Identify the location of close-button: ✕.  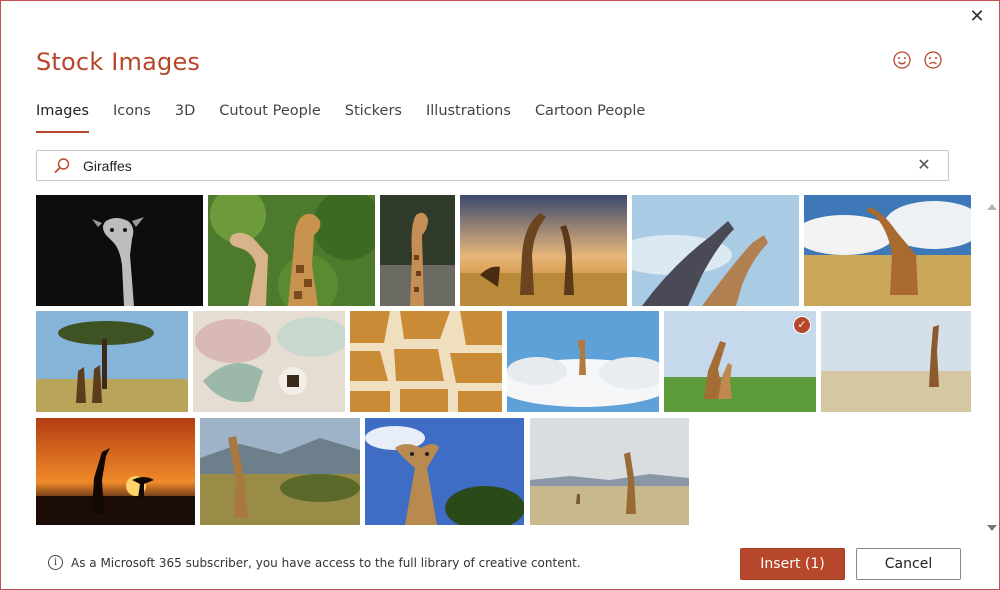
(977, 16).